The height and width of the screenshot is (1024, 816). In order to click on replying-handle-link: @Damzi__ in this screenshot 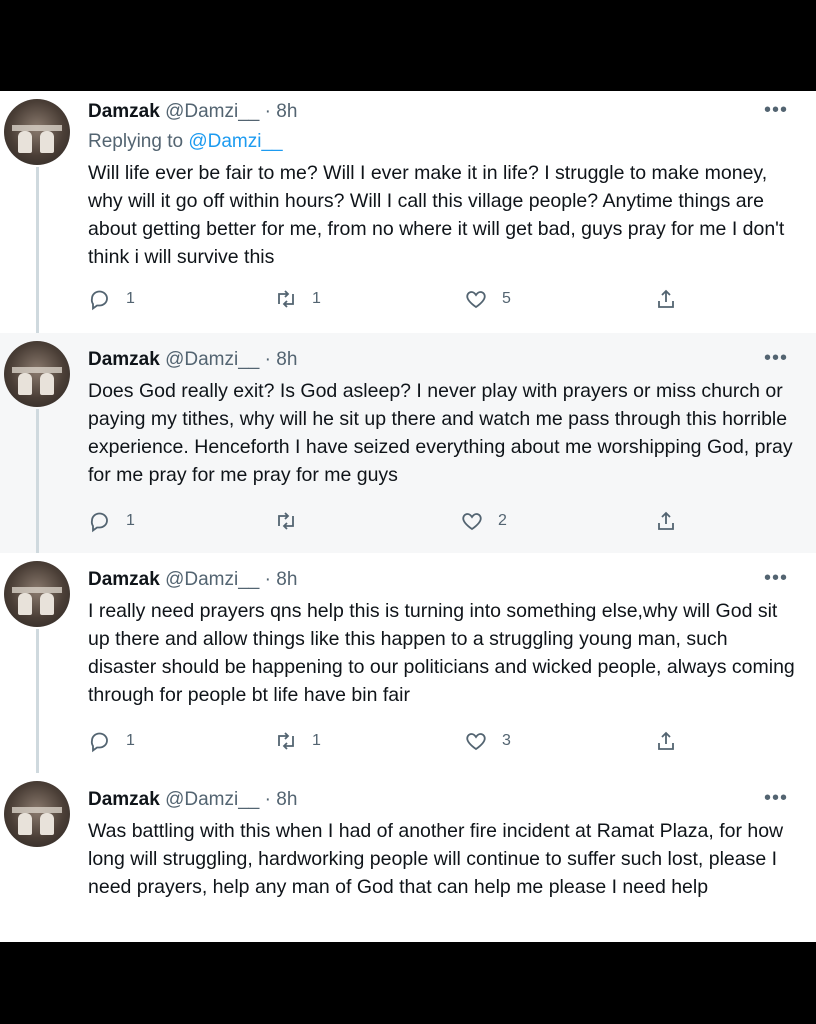, I will do `click(235, 141)`.